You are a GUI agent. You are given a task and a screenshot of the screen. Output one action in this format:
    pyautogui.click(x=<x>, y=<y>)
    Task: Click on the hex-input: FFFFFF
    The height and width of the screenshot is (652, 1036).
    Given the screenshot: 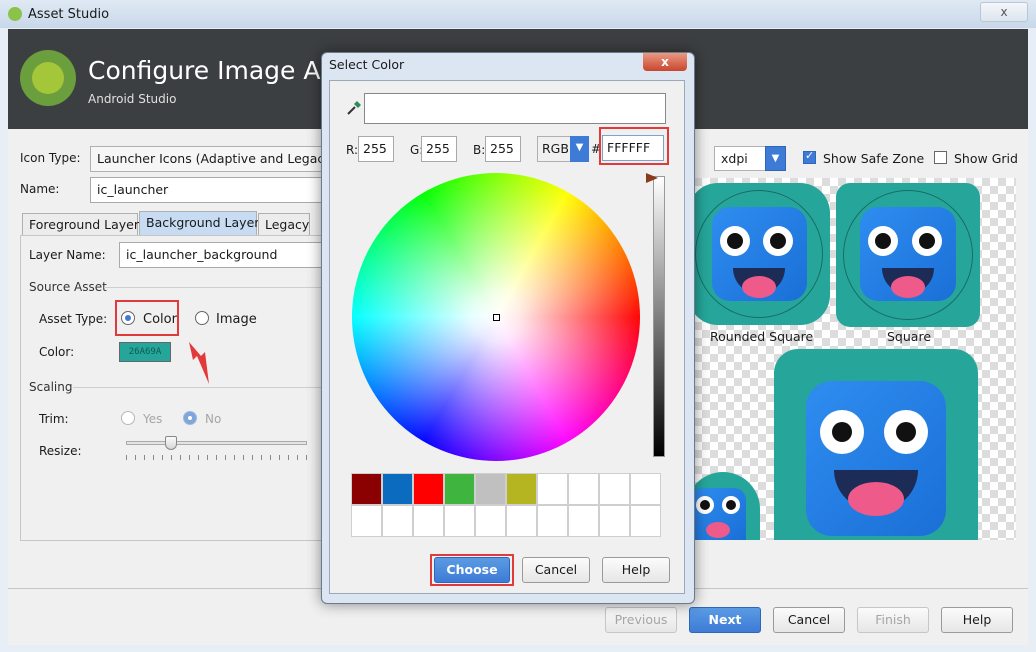 What is the action you would take?
    pyautogui.click(x=633, y=148)
    